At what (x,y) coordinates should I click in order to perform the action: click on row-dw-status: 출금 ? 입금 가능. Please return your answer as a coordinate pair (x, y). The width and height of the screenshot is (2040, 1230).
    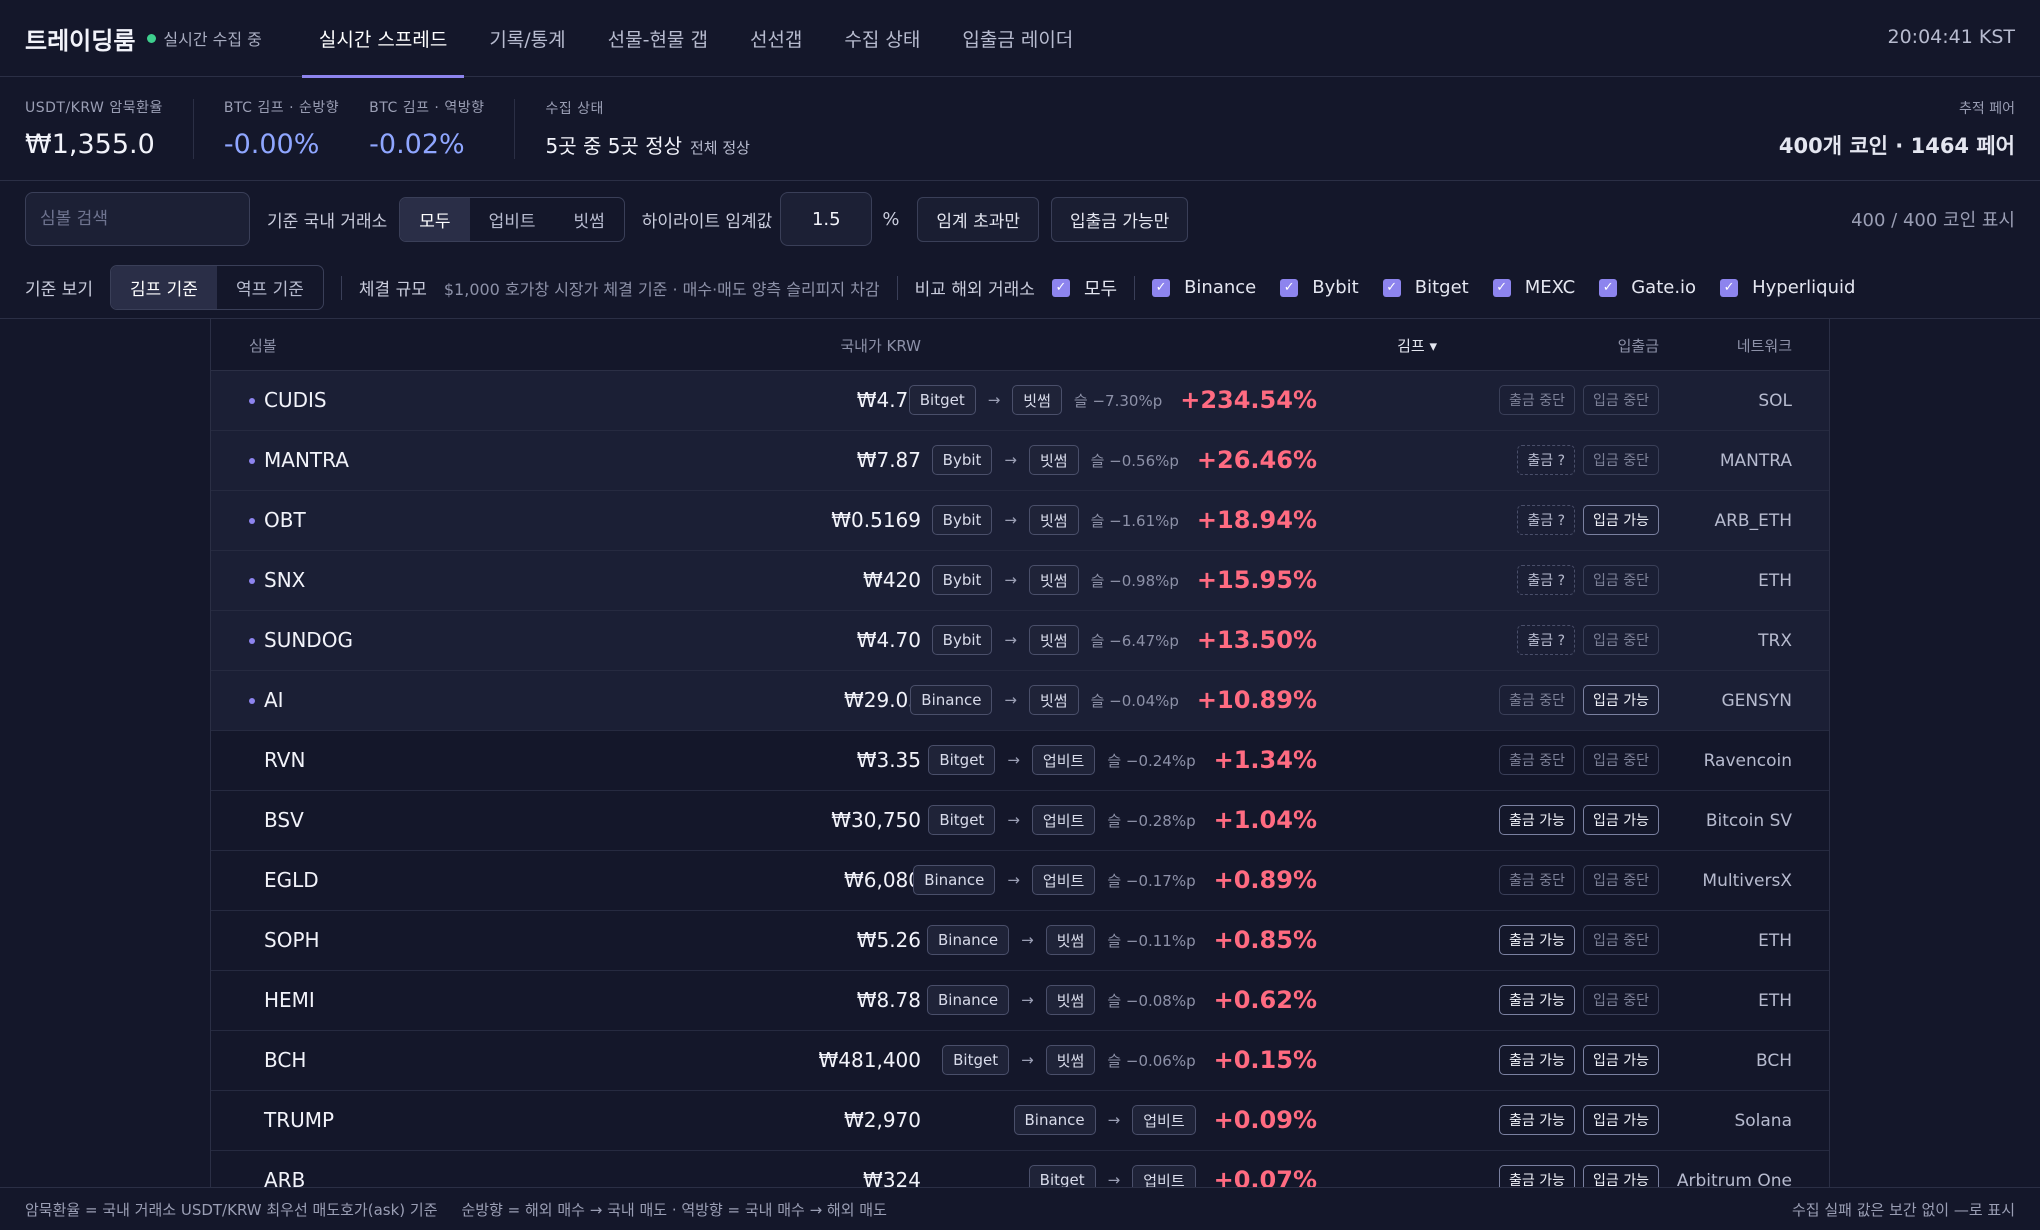
    Looking at the image, I should click on (1584, 520).